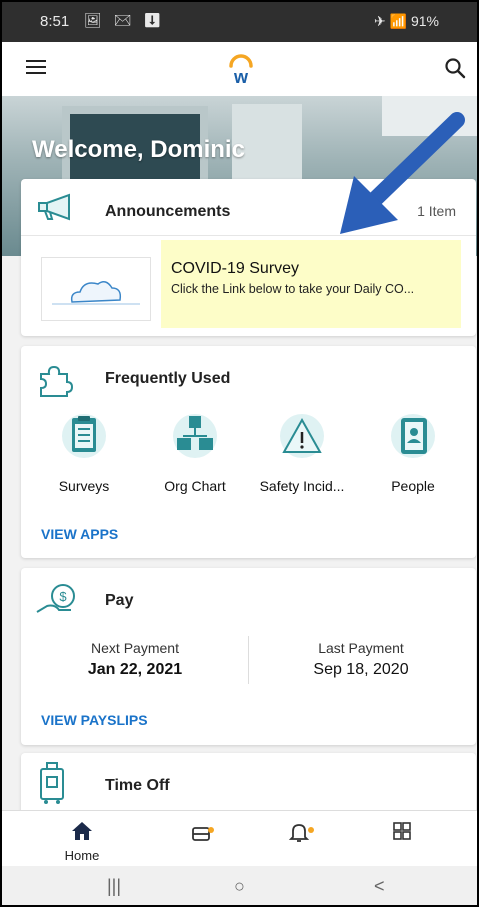 Image resolution: width=479 pixels, height=907 pixels. What do you see at coordinates (311, 830) in the screenshot?
I see `bell-notification-dot` at bounding box center [311, 830].